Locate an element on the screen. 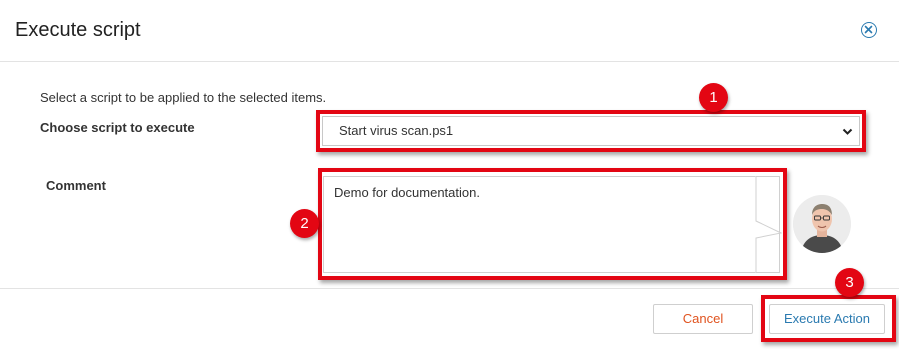  close-icon is located at coordinates (868, 29).